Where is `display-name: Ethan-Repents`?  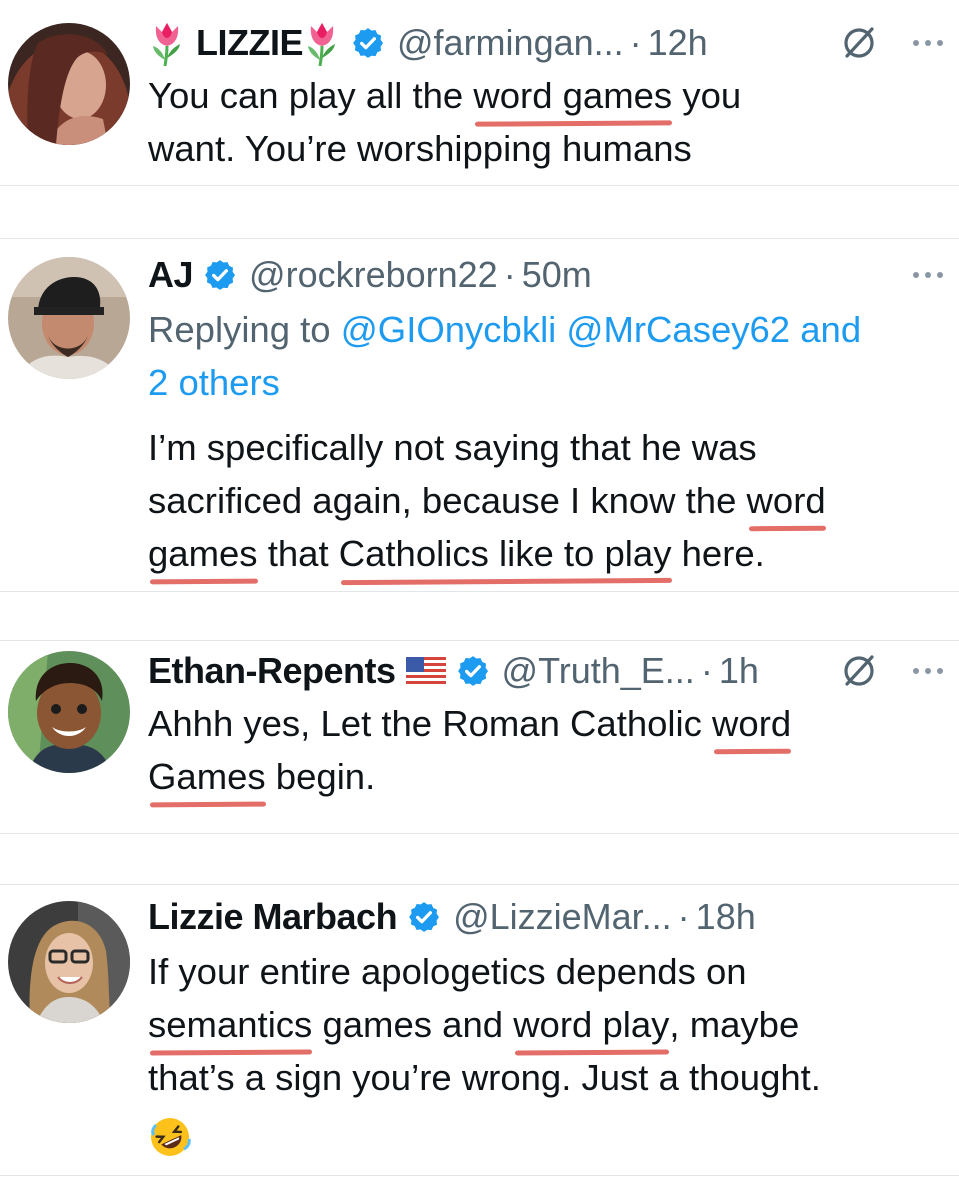 display-name: Ethan-Repents is located at coordinates (272, 671).